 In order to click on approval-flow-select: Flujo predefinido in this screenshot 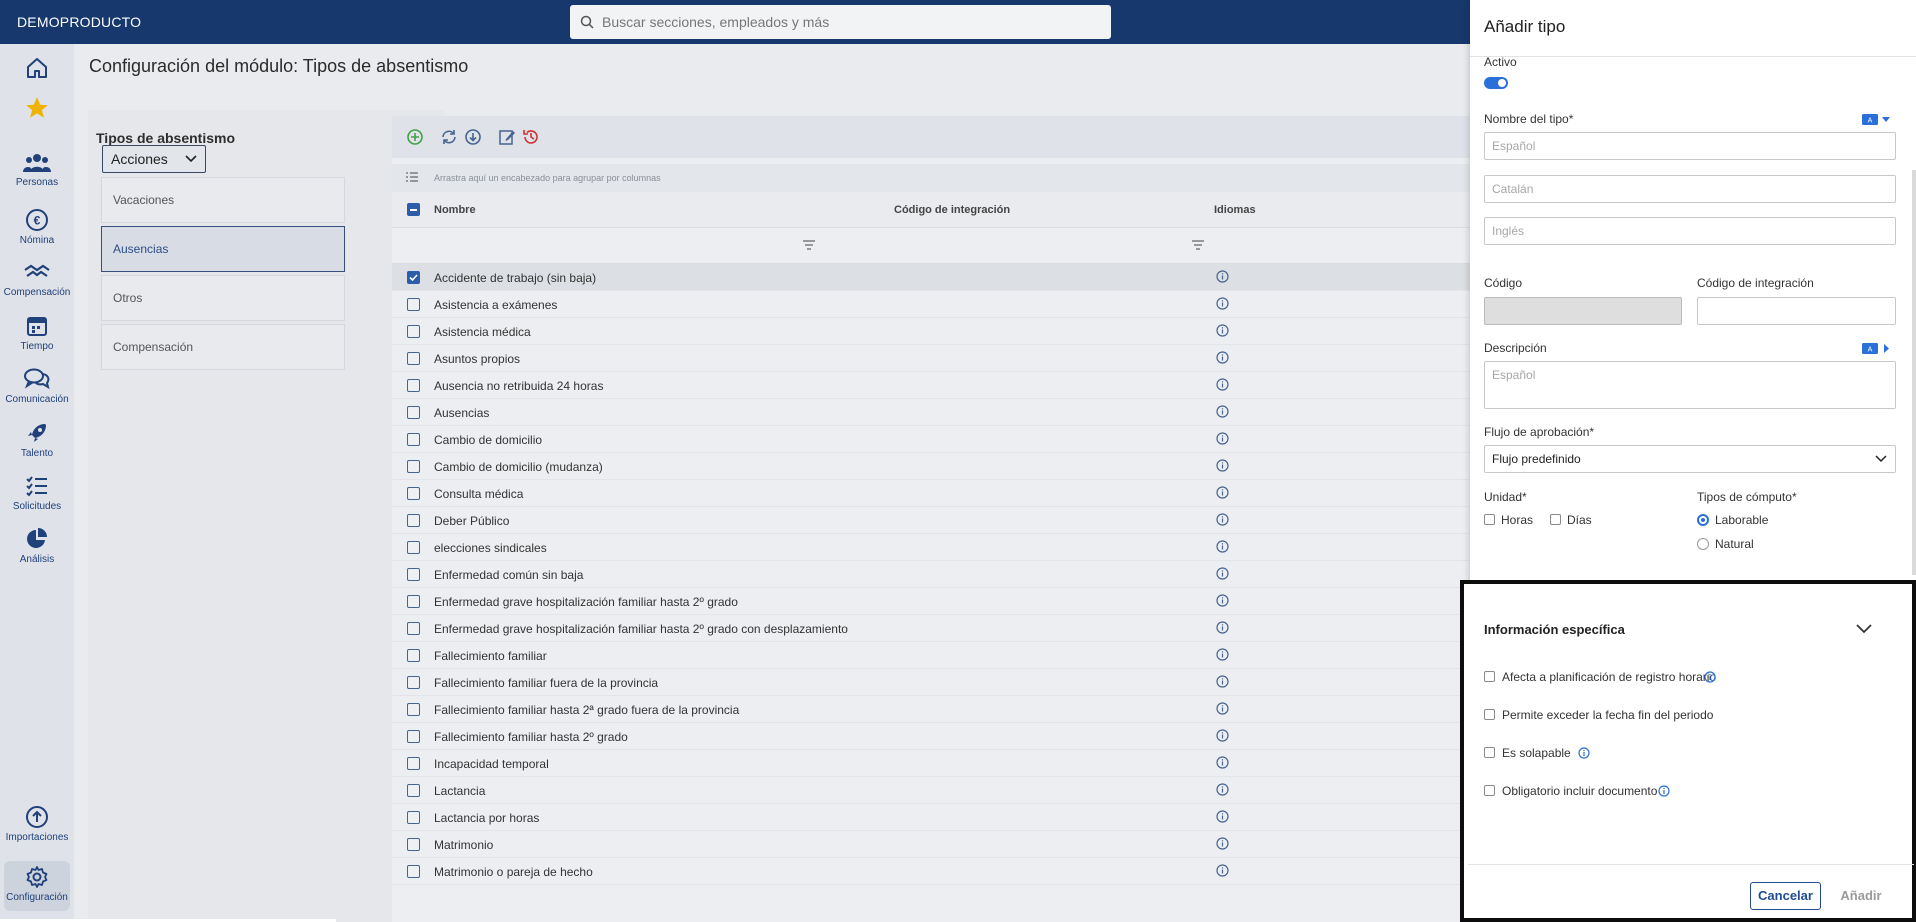, I will do `click(1690, 459)`.